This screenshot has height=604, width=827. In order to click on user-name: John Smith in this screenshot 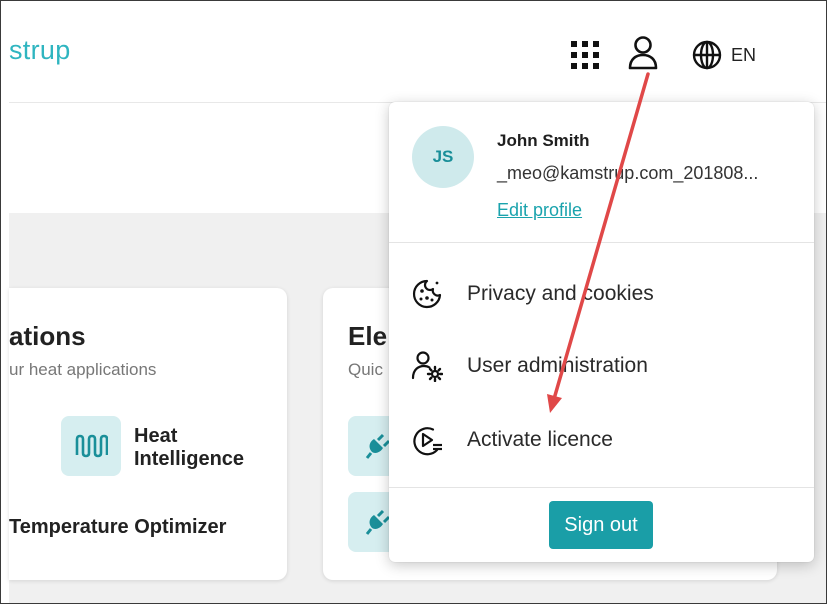, I will do `click(543, 140)`.